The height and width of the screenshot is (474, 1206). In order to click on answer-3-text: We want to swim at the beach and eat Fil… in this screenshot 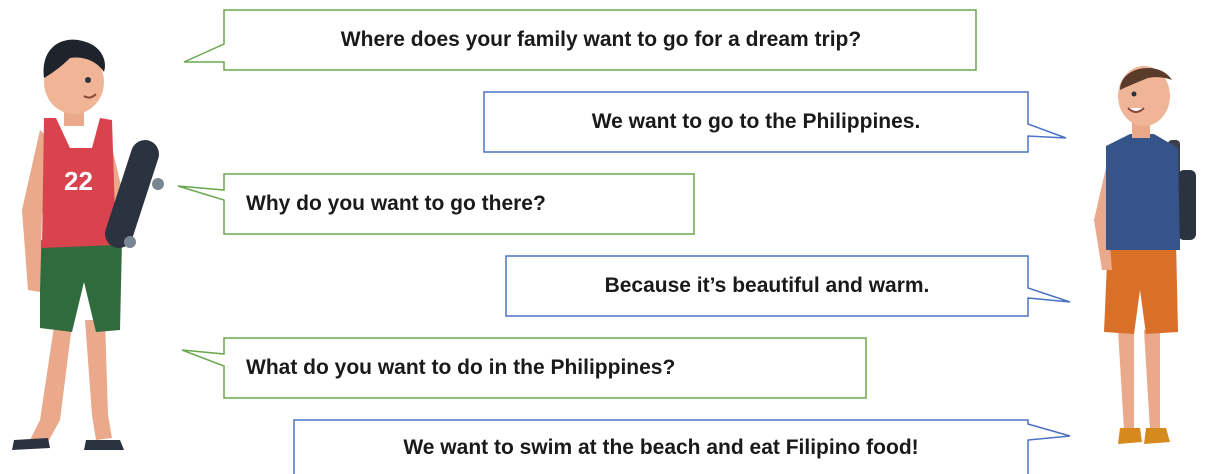, I will do `click(661, 447)`.